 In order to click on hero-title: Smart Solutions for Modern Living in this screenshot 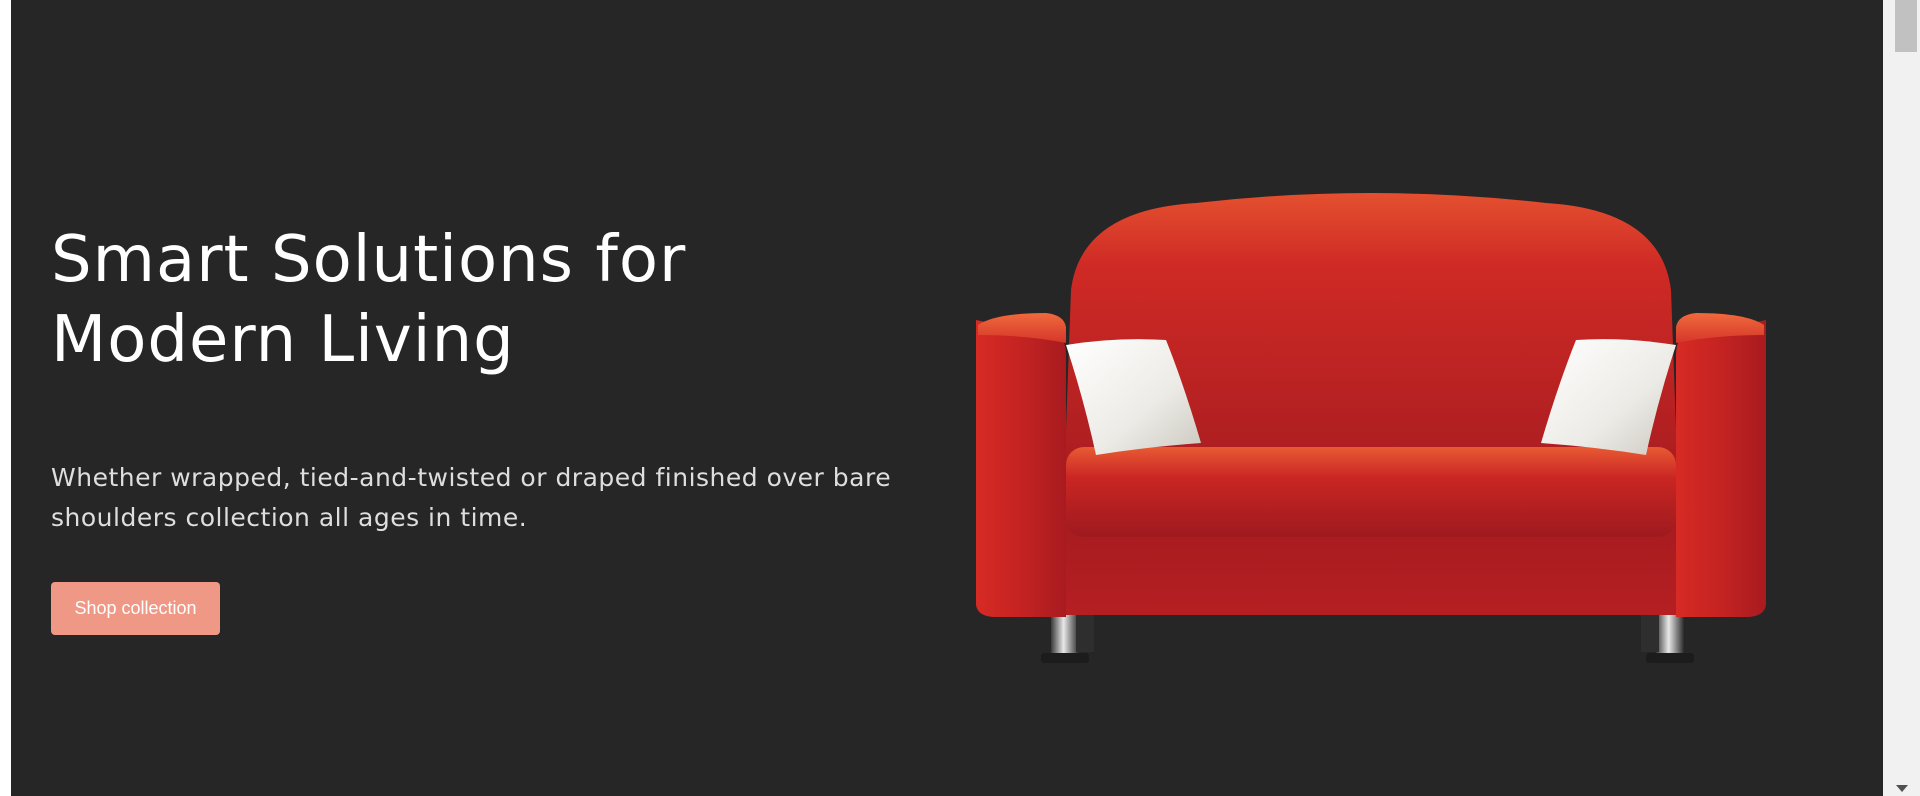, I will do `click(491, 300)`.